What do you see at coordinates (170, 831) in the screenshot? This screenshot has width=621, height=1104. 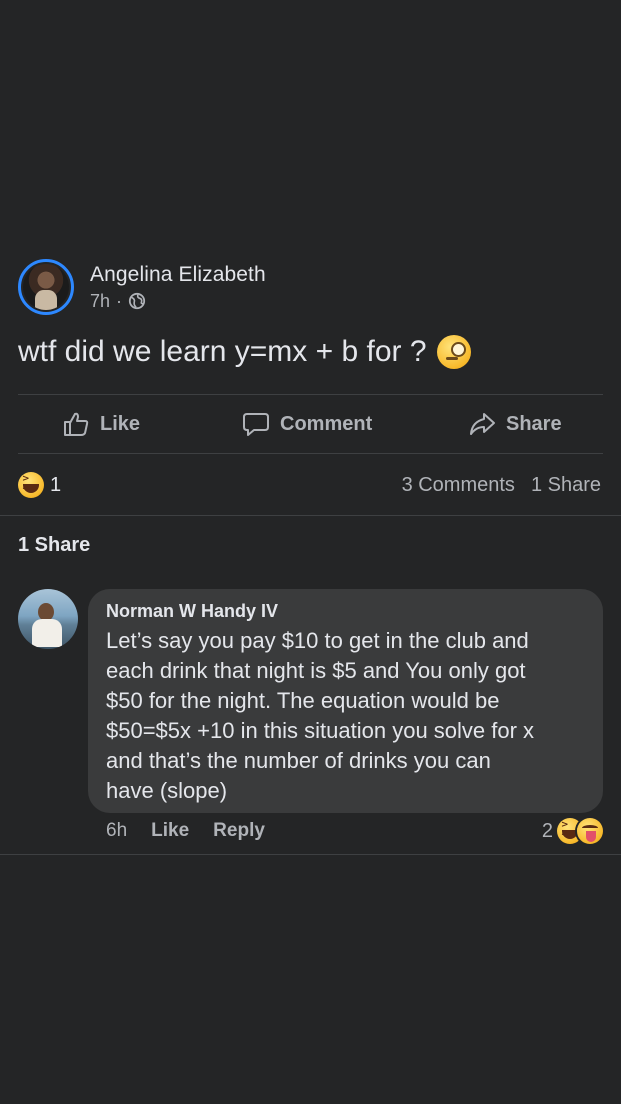 I see `comment-like-button: Like` at bounding box center [170, 831].